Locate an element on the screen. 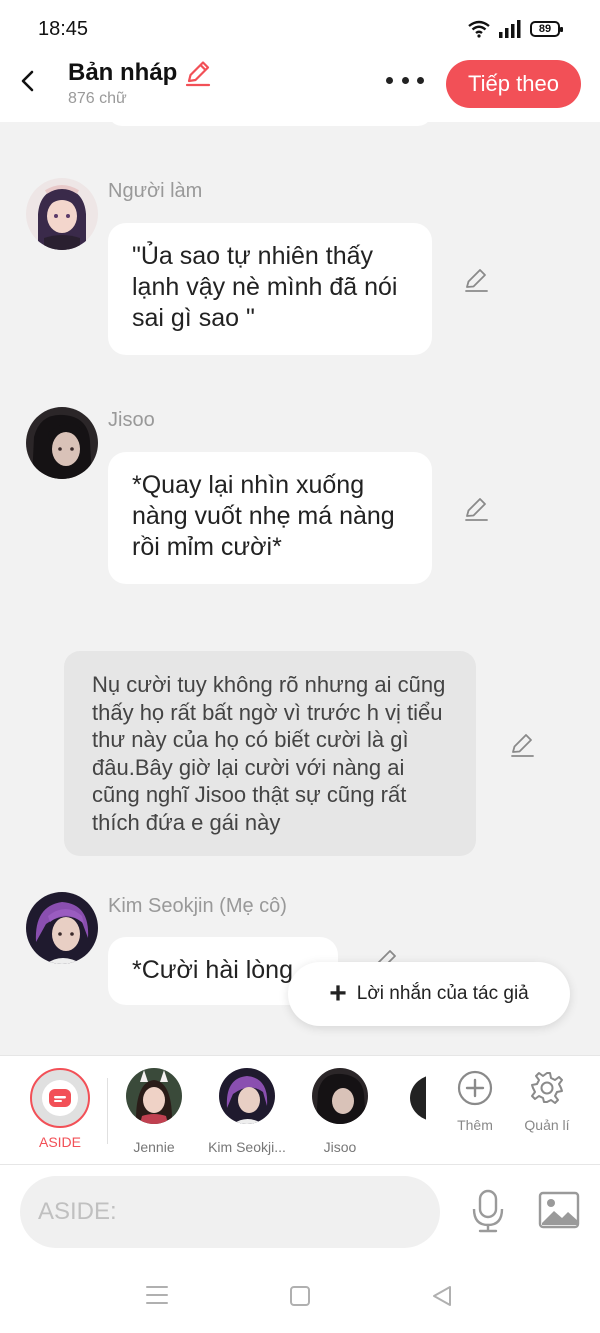 The width and height of the screenshot is (600, 1333). pencil-icon is located at coordinates (198, 73).